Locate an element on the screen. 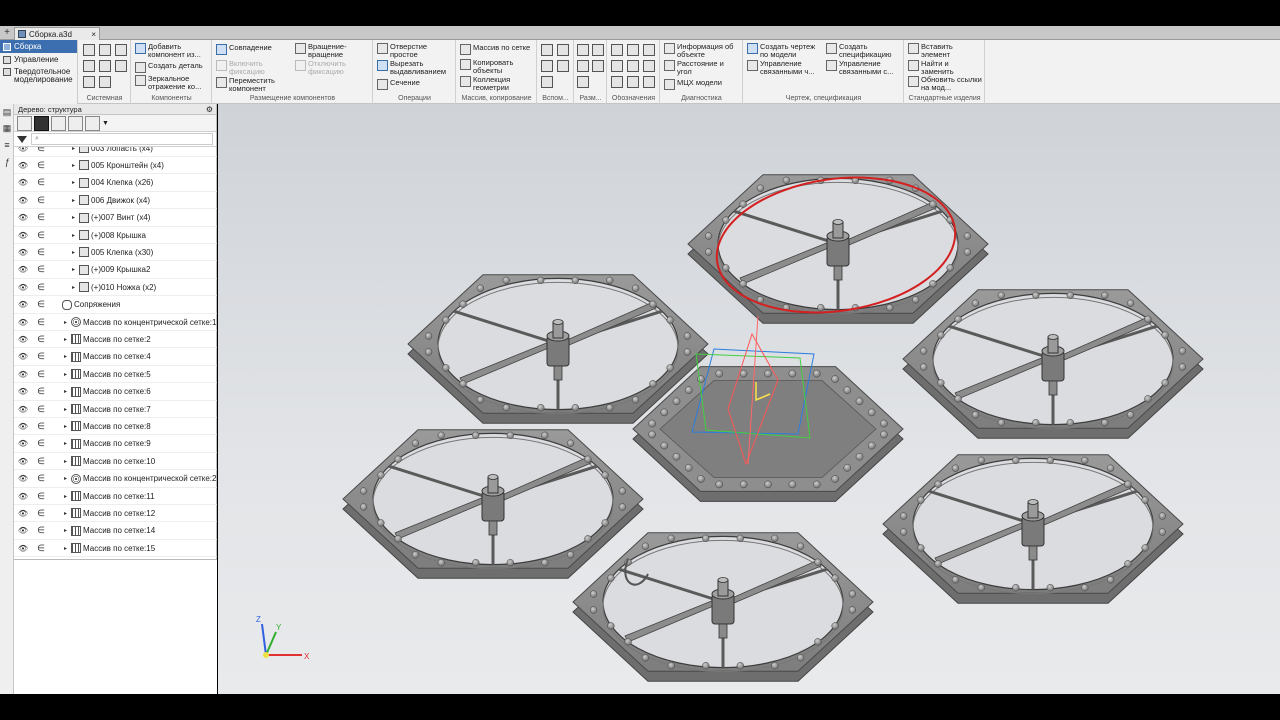  grid-view-icon is located at coordinates (75, 123).